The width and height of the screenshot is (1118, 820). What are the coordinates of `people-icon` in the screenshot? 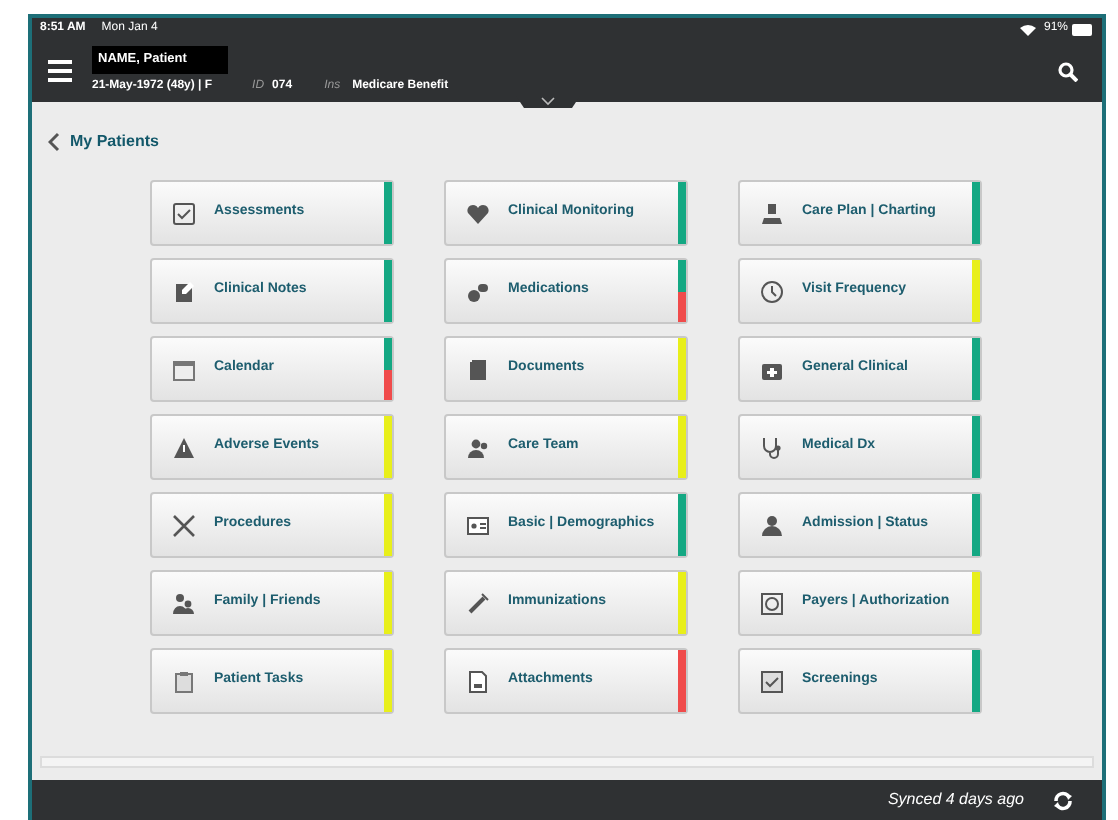 It's located at (478, 447).